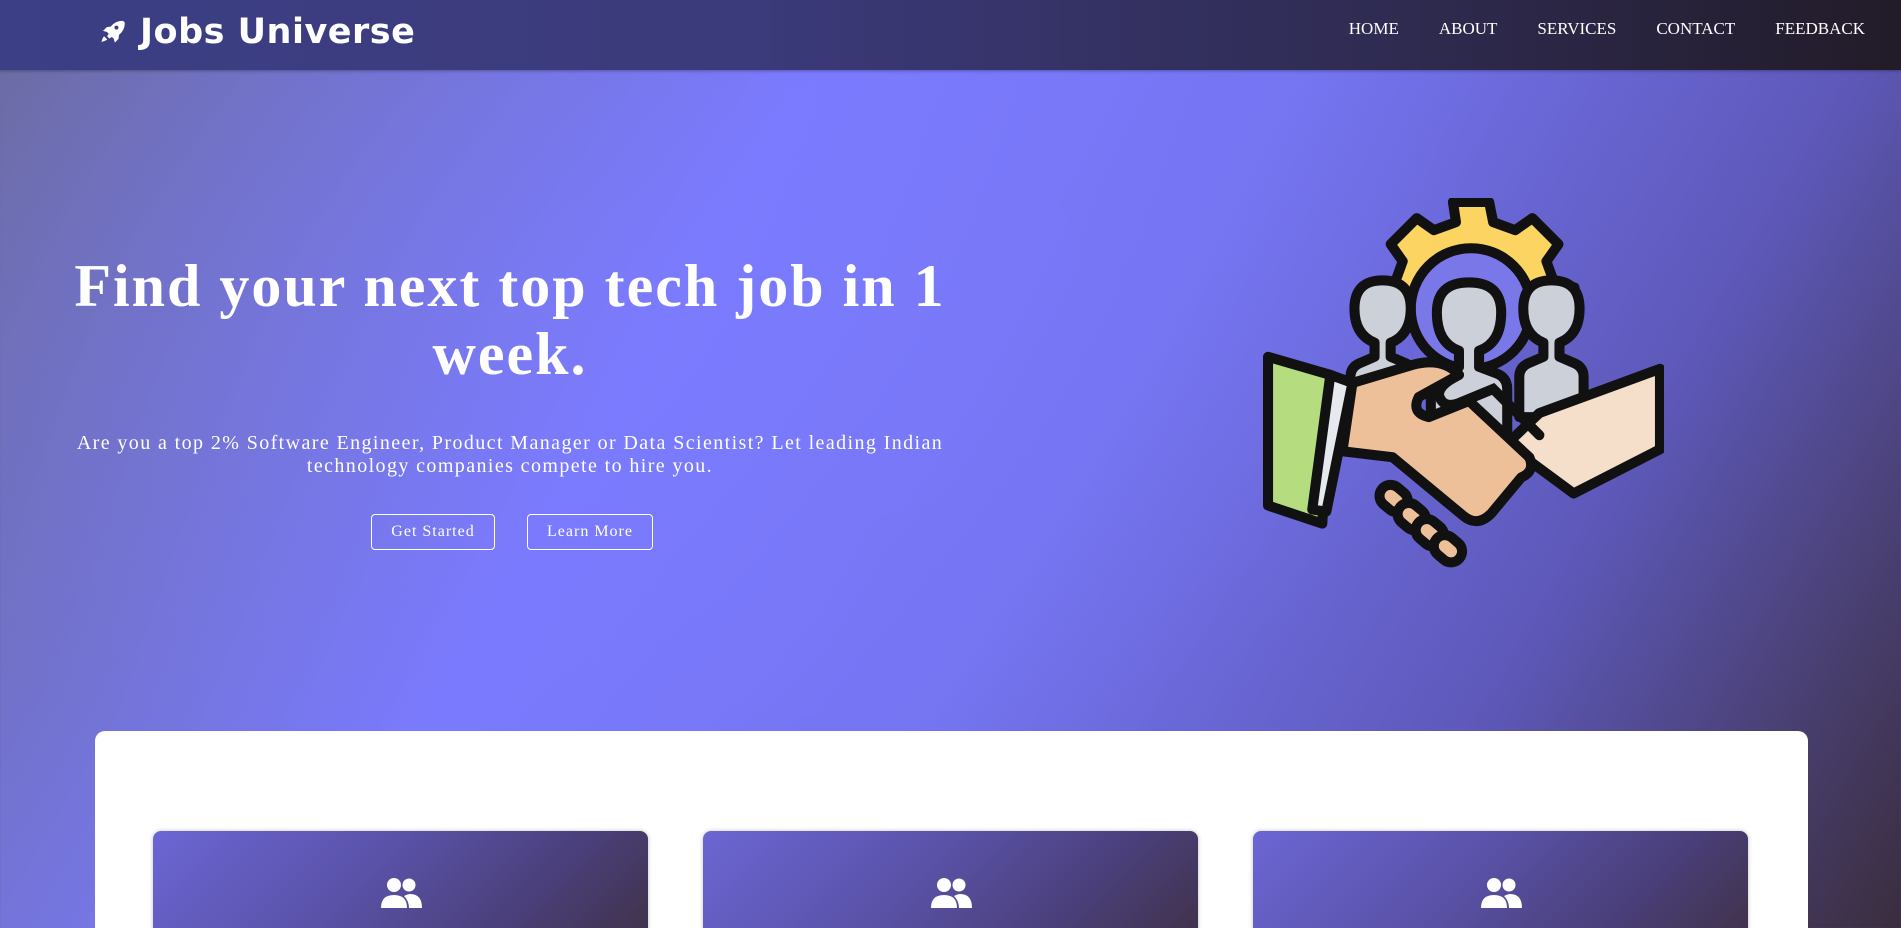 The image size is (1901, 928). Describe the element at coordinates (590, 532) in the screenshot. I see `learn-more-button: Learn More` at that location.